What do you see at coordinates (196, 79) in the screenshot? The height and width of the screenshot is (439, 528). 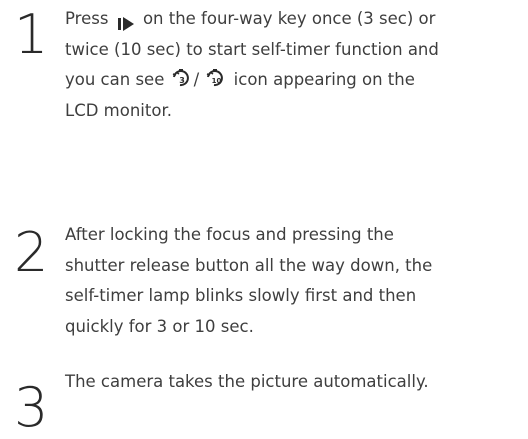 I see `step-text-segment: /` at bounding box center [196, 79].